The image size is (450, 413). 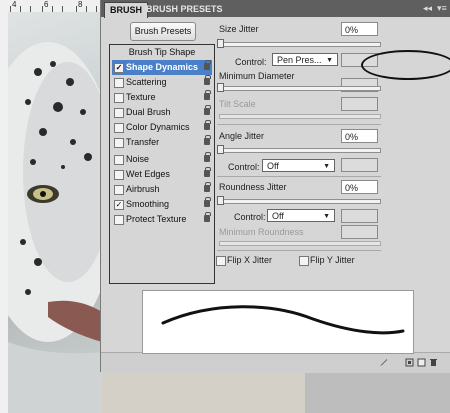 I want to click on stroke-preview-graphic, so click(x=283, y=320).